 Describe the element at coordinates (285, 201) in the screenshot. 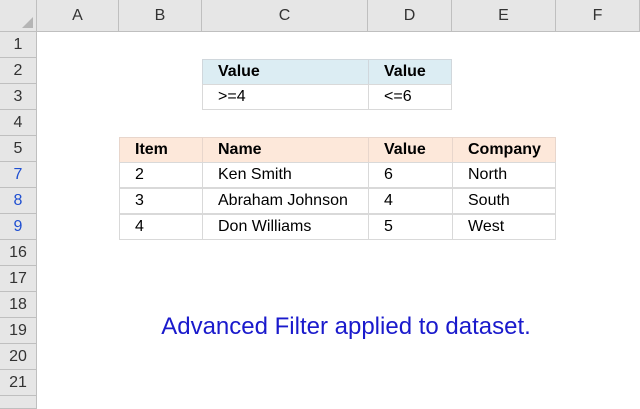

I see `table-cell: Abraham Johnson` at that location.